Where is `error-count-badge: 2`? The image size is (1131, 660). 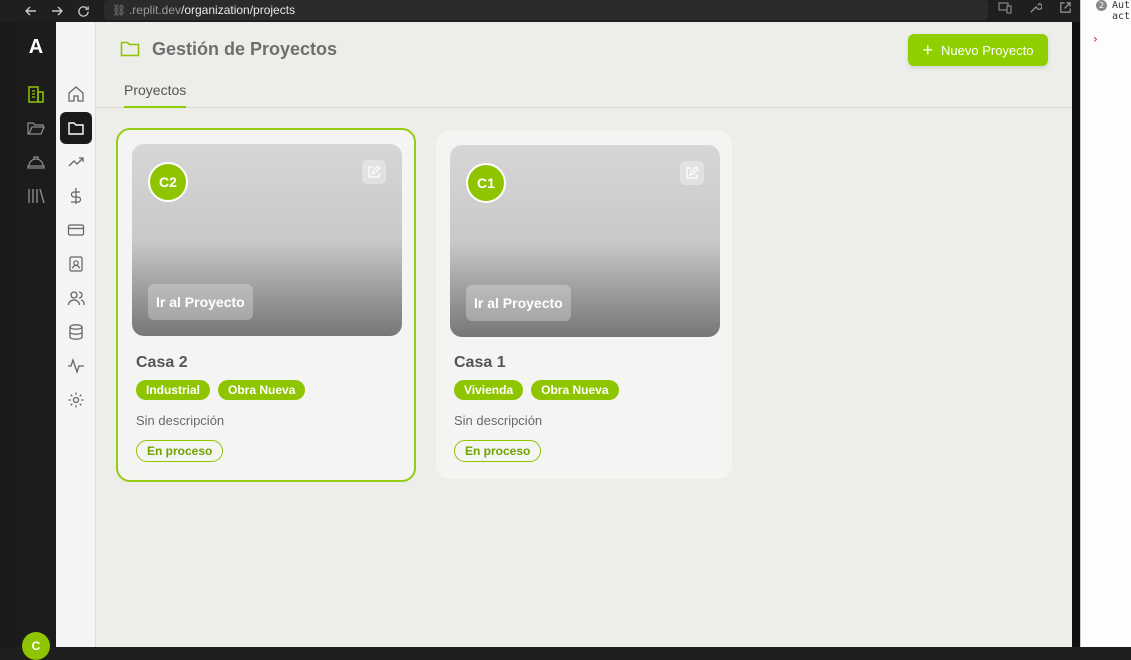 error-count-badge: 2 is located at coordinates (1101, 5).